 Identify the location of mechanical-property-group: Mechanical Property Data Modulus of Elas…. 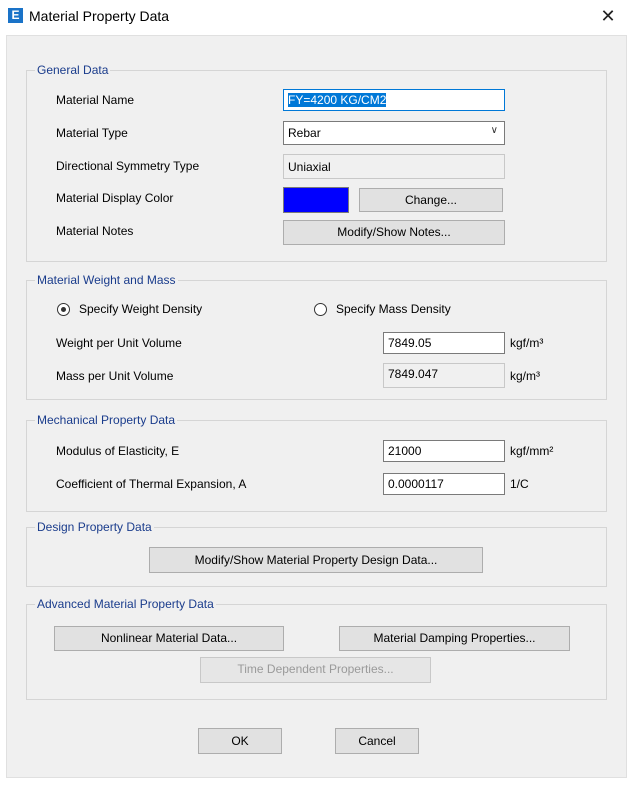
(316, 462).